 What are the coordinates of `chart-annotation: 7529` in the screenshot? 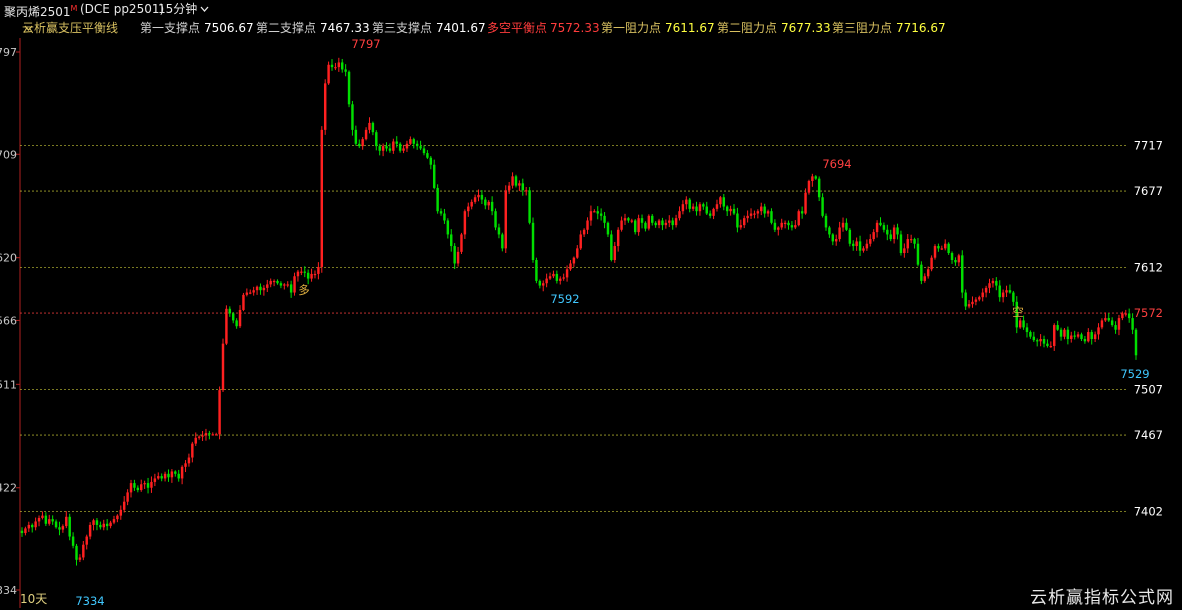 It's located at (1134, 374).